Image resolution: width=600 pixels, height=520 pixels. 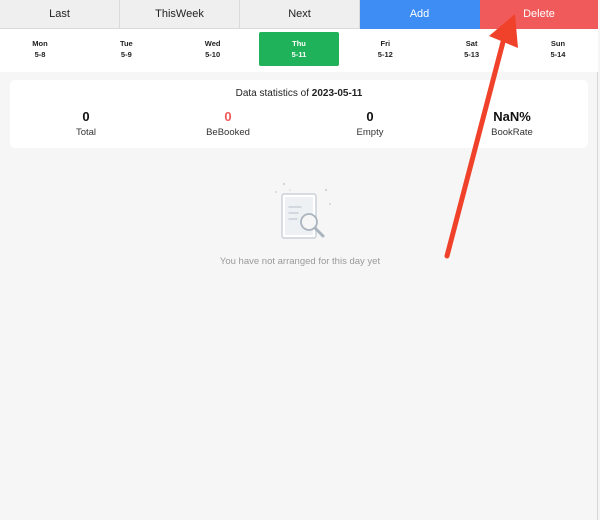 I want to click on stats-title: Data statistics of 2023-05-11, so click(x=299, y=93).